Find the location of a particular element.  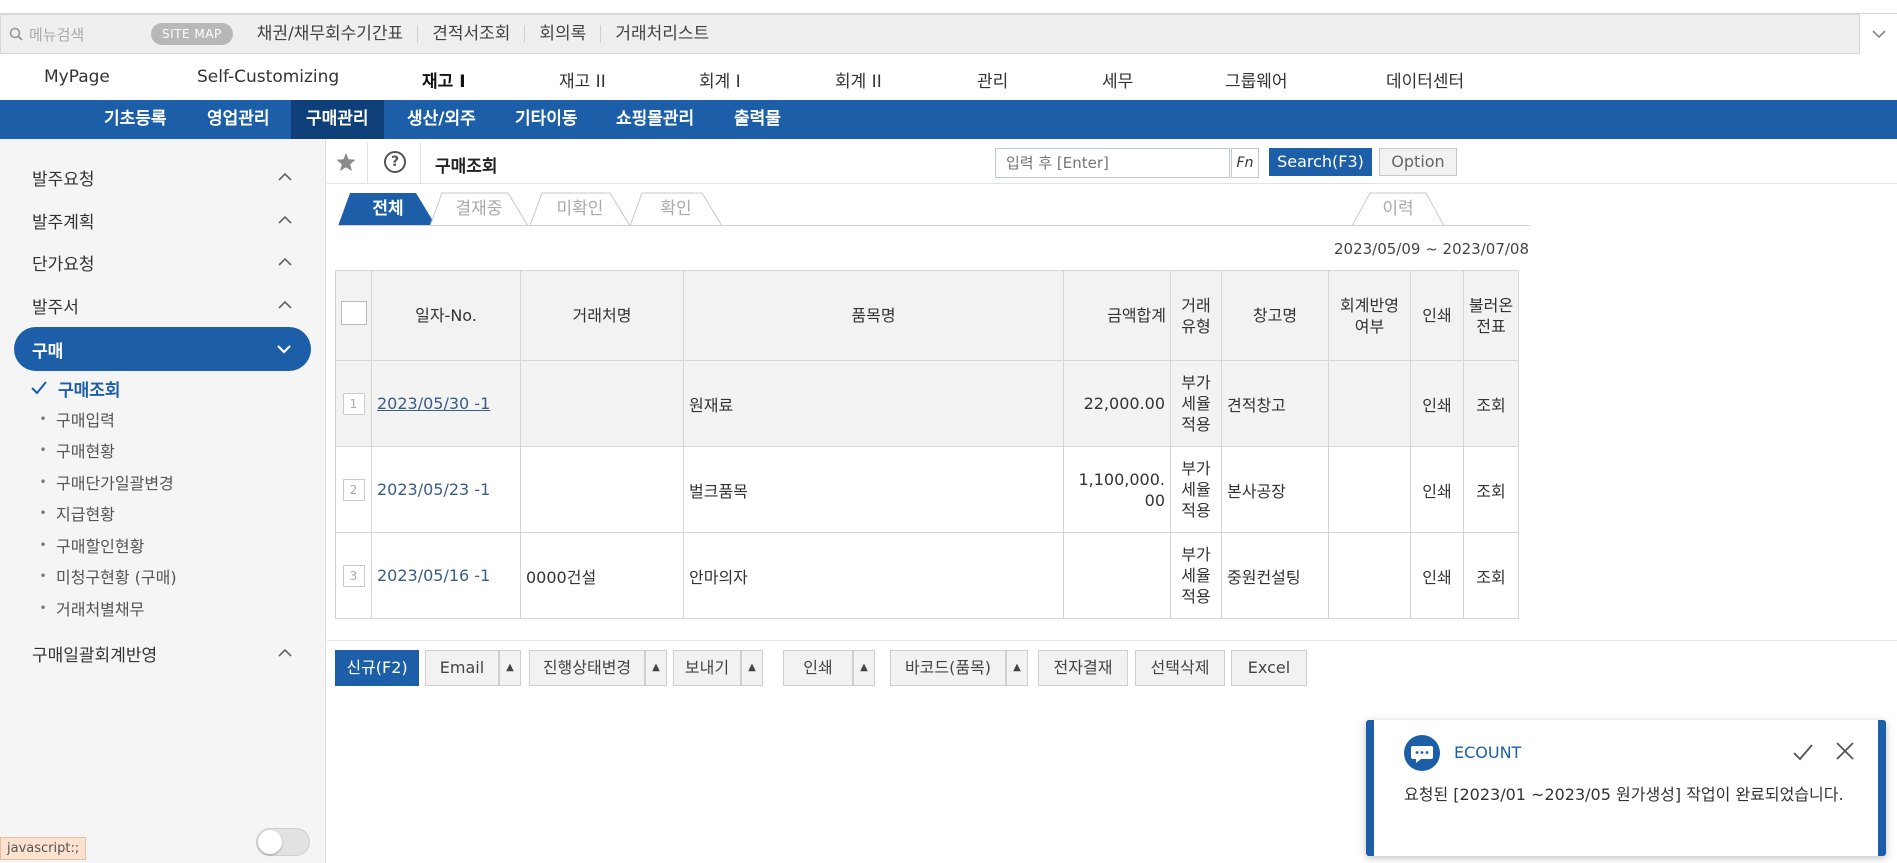

email-button: Email is located at coordinates (462, 668).